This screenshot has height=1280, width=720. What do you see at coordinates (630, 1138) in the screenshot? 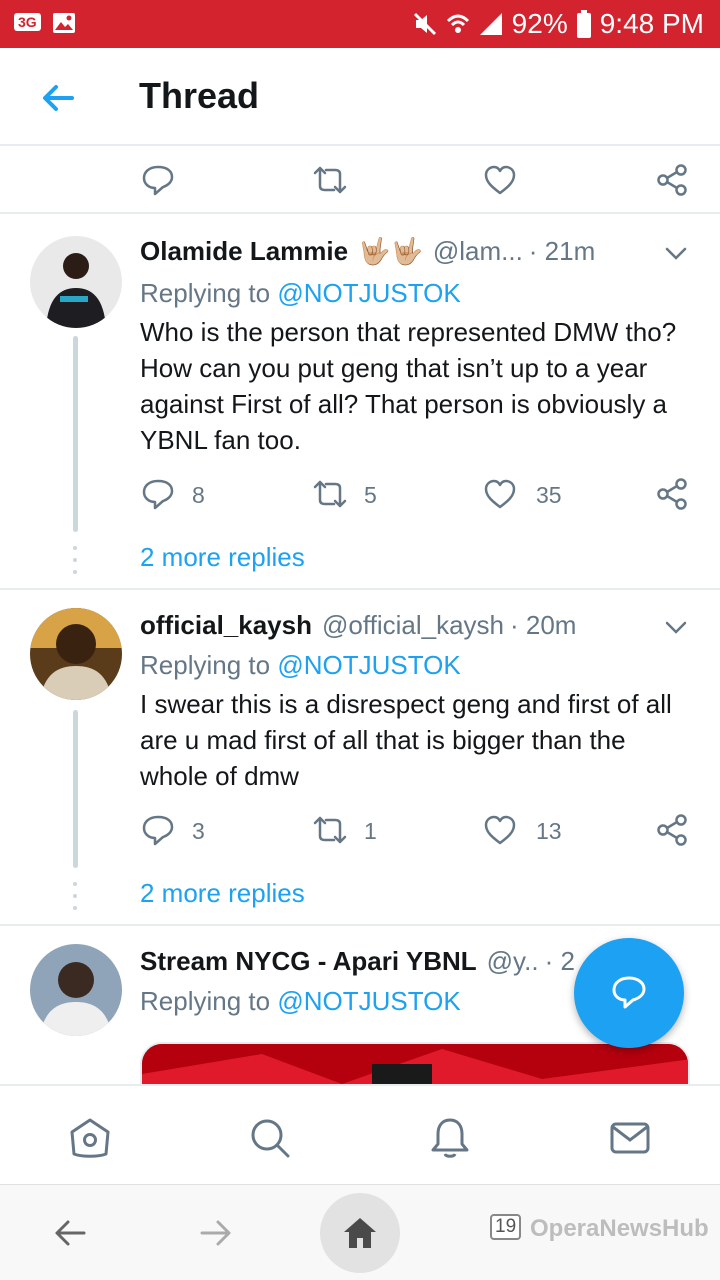
I see `messages-icon` at bounding box center [630, 1138].